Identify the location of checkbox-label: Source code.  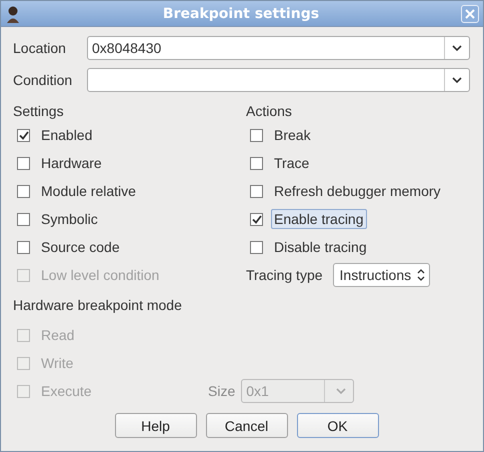
(80, 247).